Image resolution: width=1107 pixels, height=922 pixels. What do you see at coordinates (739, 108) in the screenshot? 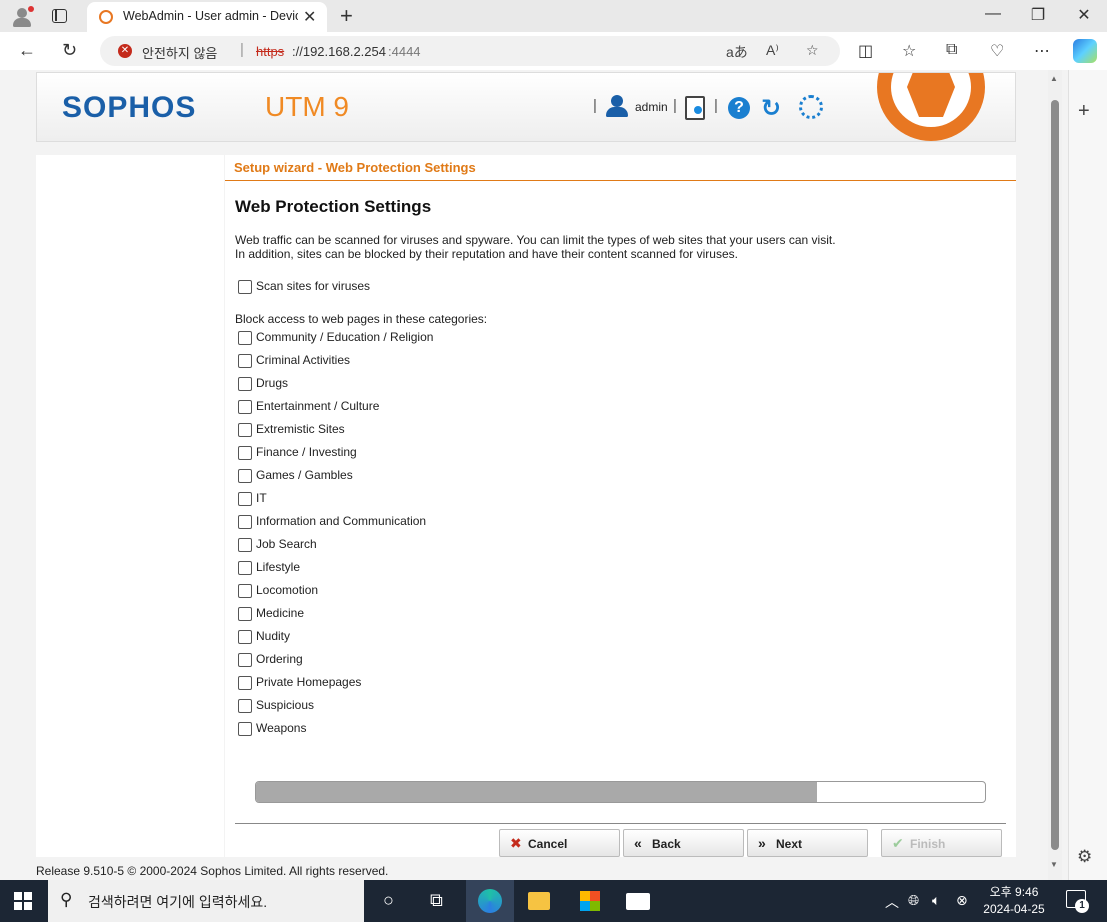
I see `help-icon: ?` at bounding box center [739, 108].